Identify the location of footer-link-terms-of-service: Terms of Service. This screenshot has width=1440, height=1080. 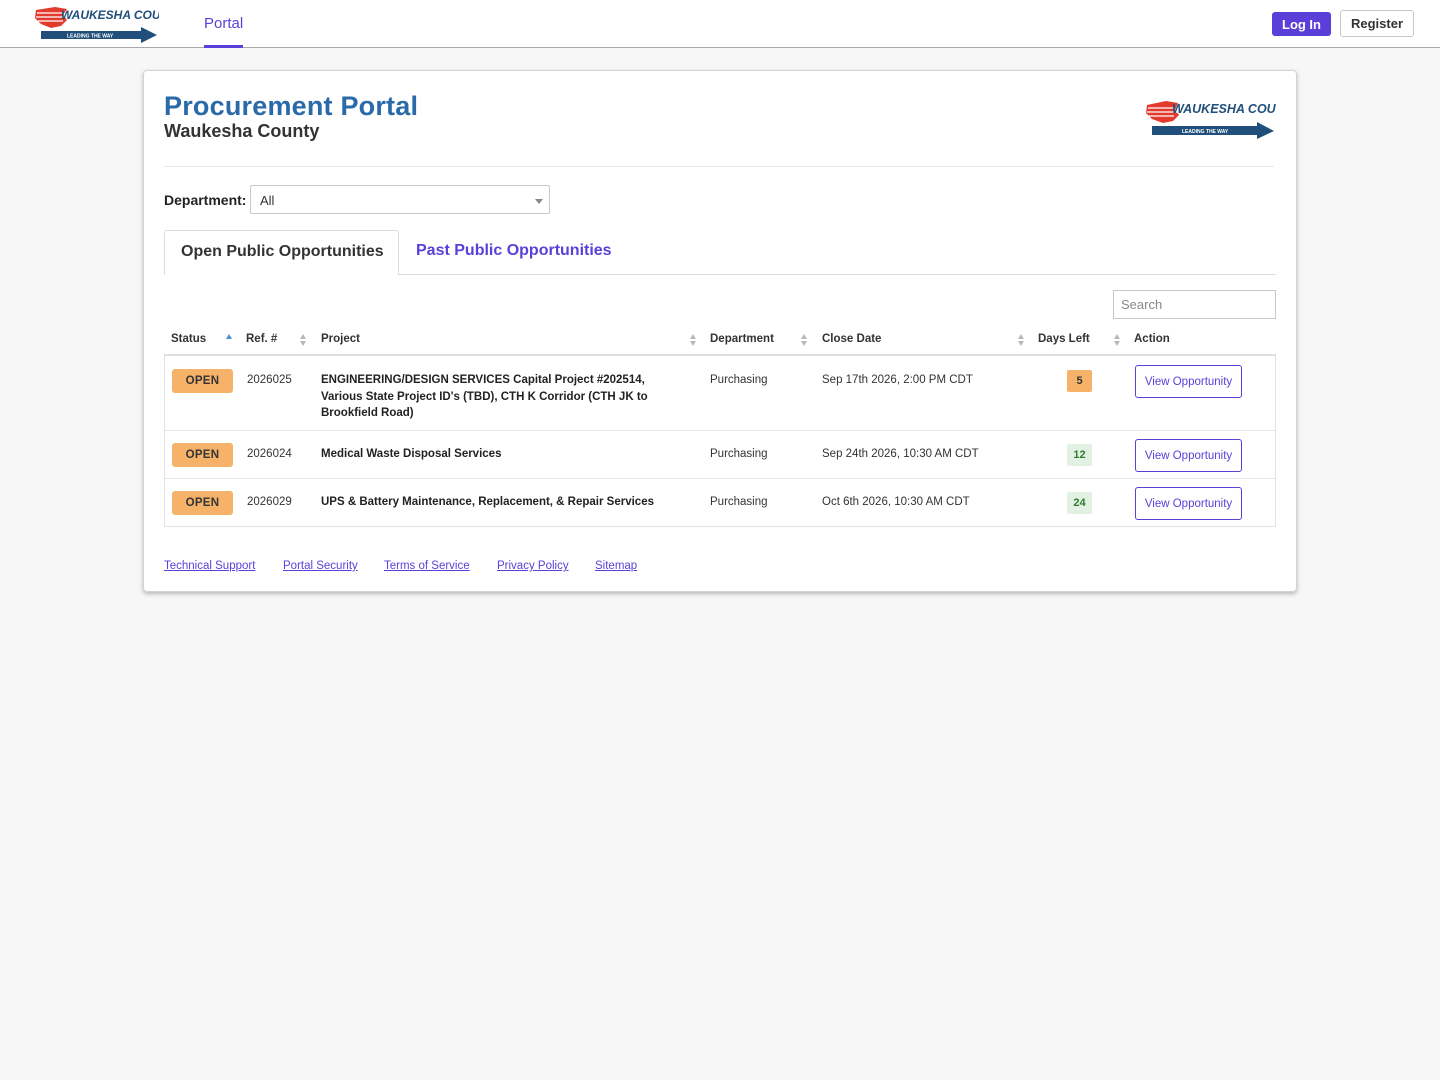
(427, 566).